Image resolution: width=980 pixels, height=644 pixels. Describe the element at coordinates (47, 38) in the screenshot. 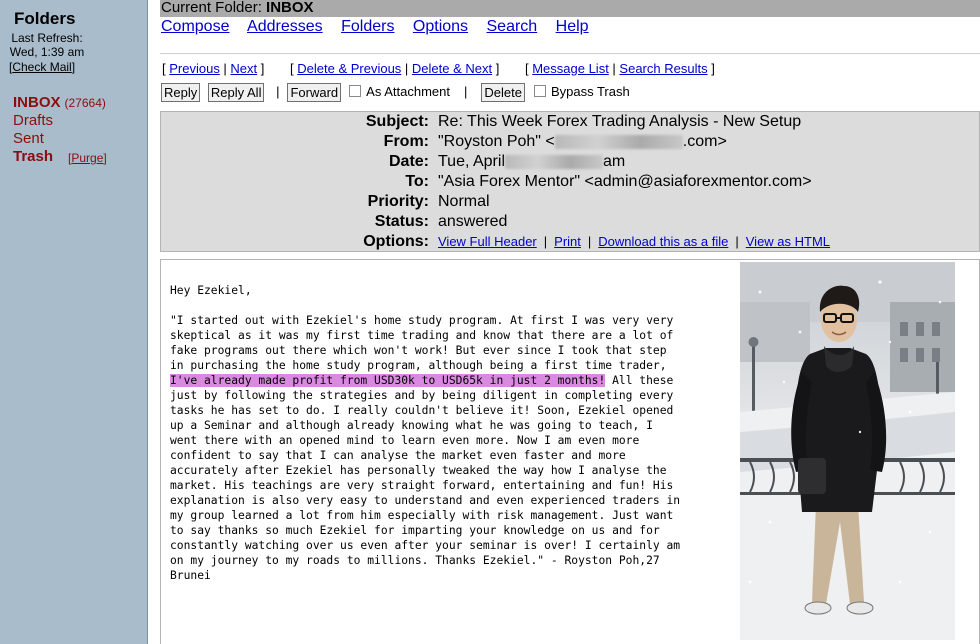

I see `last-refresh-label: Last Refresh:` at that location.